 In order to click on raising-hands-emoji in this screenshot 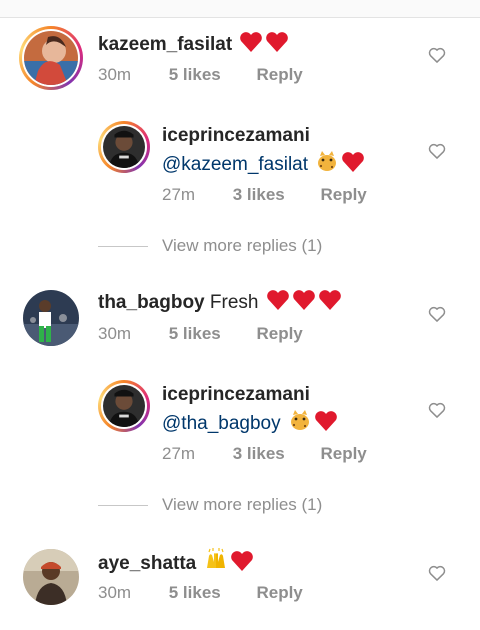, I will do `click(215, 558)`.